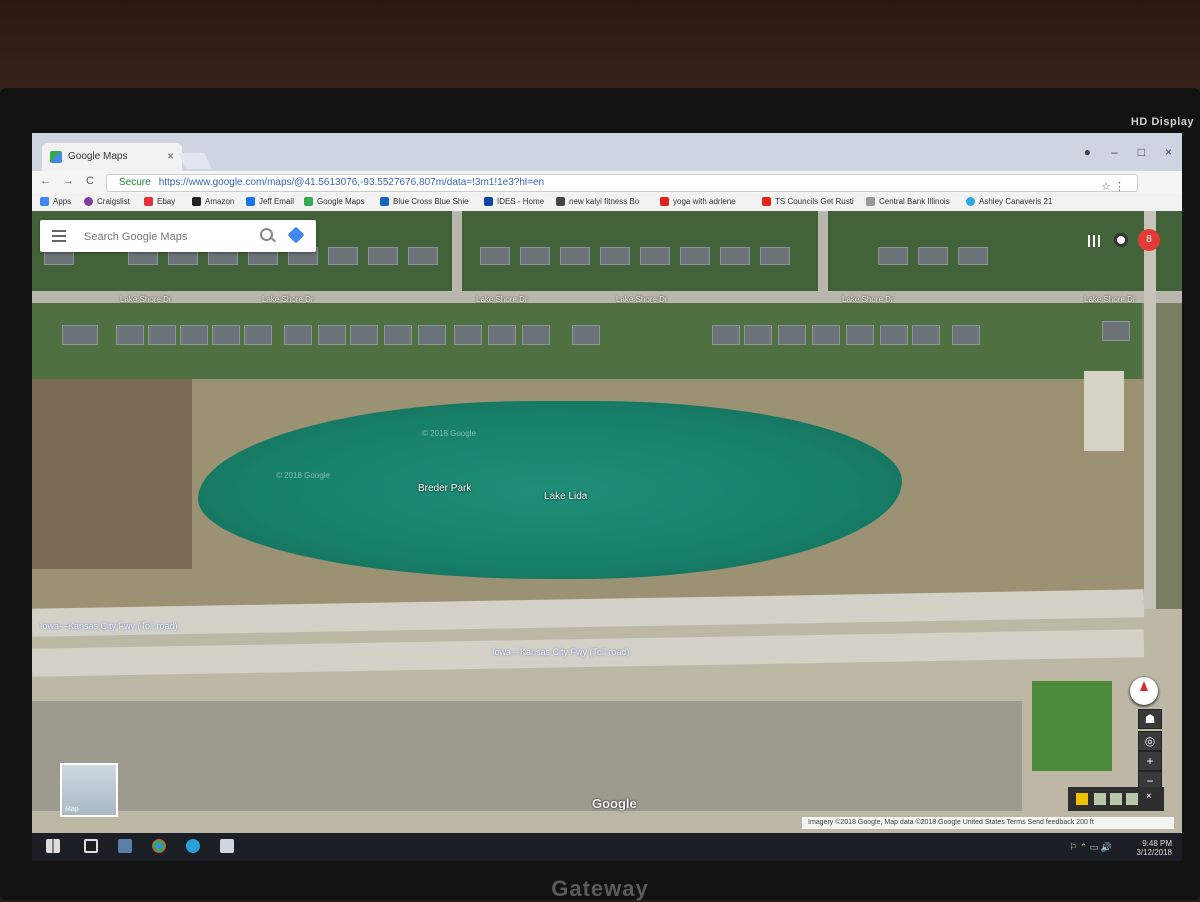  I want to click on minimize-button: –, so click(1114, 152).